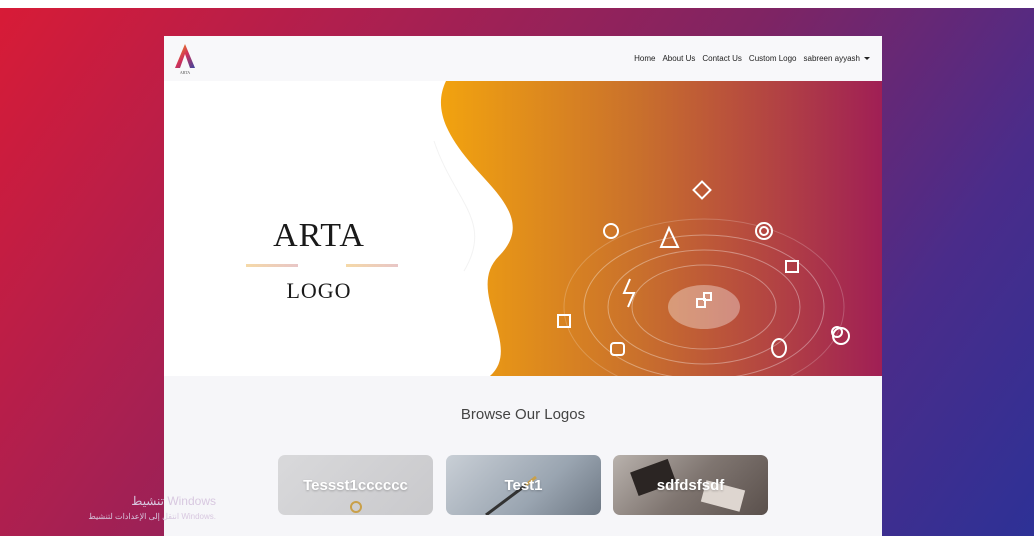  Describe the element at coordinates (644, 58) in the screenshot. I see `nav-home-link: Home` at that location.